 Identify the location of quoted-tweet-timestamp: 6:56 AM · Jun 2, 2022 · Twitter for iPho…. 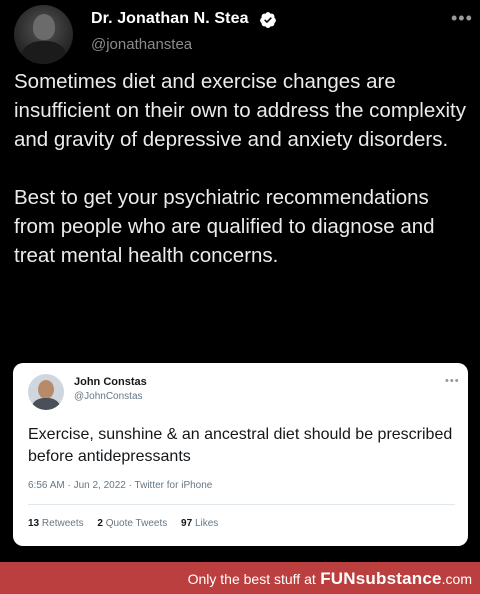
(120, 485).